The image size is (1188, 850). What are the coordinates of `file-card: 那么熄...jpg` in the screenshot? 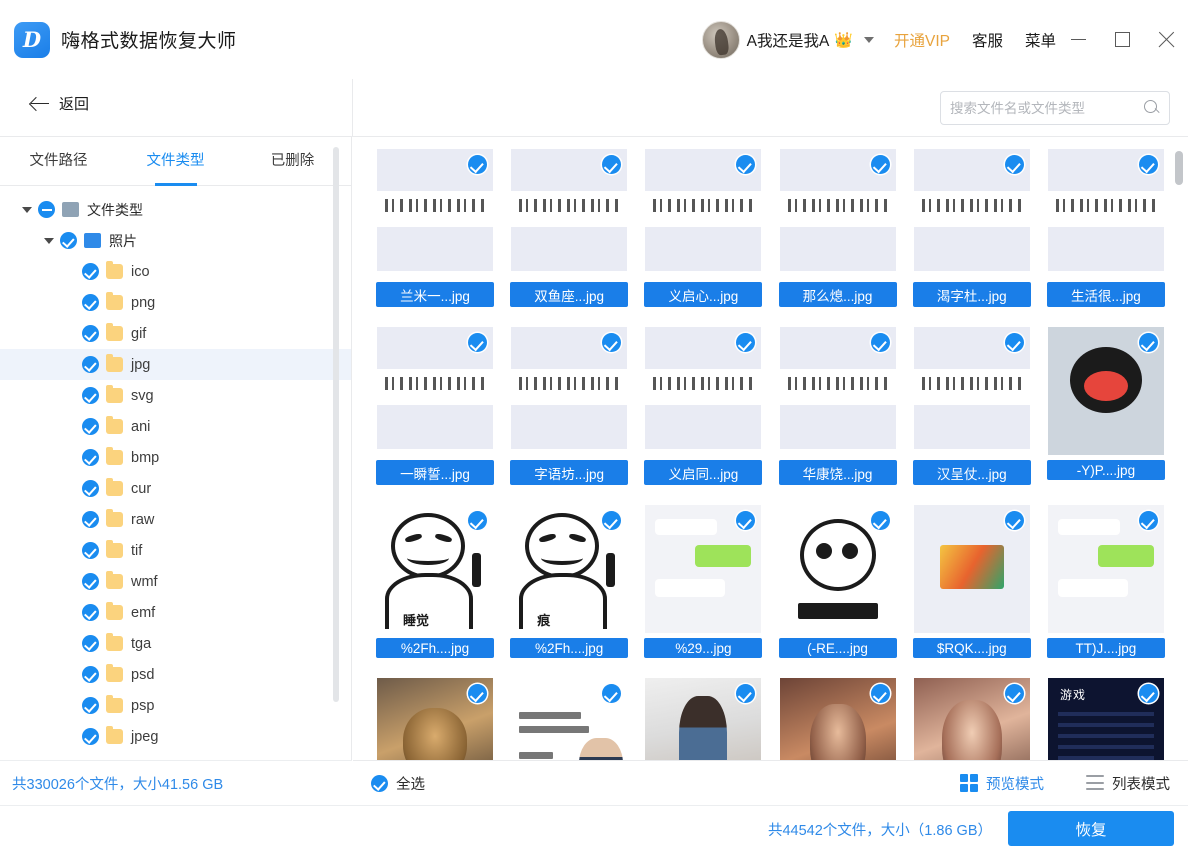 It's located at (838, 228).